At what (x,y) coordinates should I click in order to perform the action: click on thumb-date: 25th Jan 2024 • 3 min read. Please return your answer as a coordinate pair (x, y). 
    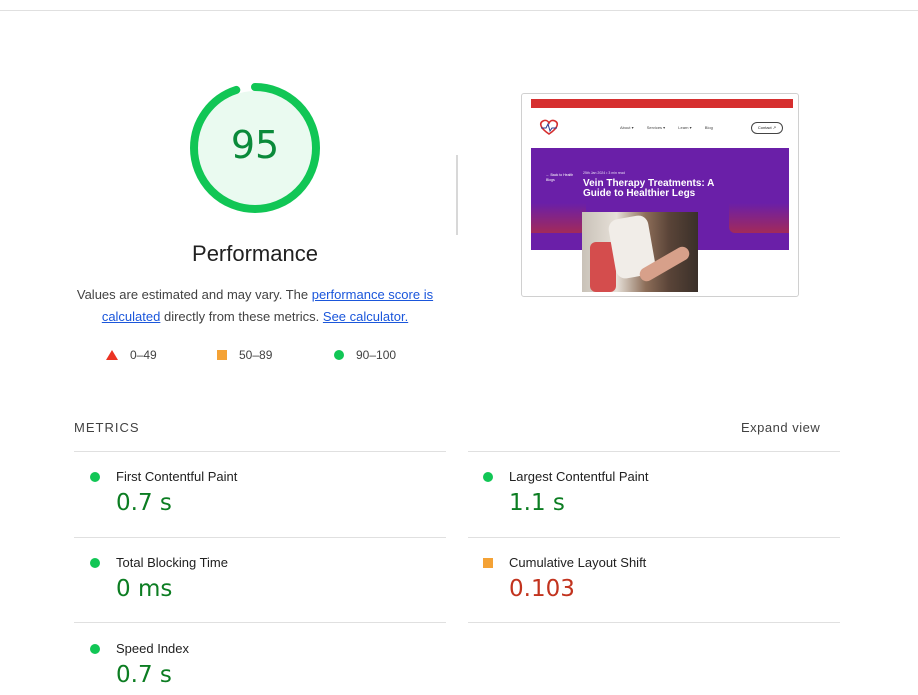
    Looking at the image, I should click on (604, 173).